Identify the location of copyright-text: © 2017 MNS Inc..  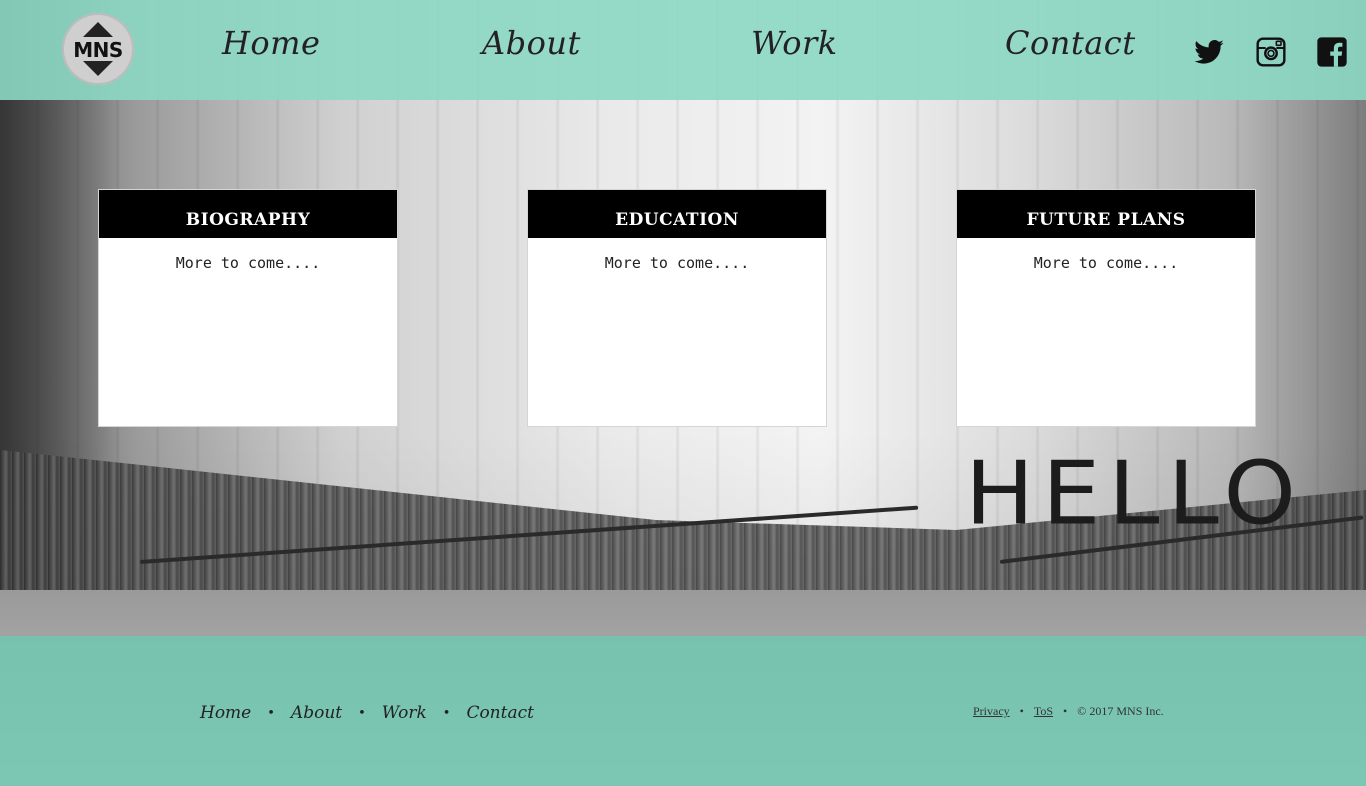
(1120, 711).